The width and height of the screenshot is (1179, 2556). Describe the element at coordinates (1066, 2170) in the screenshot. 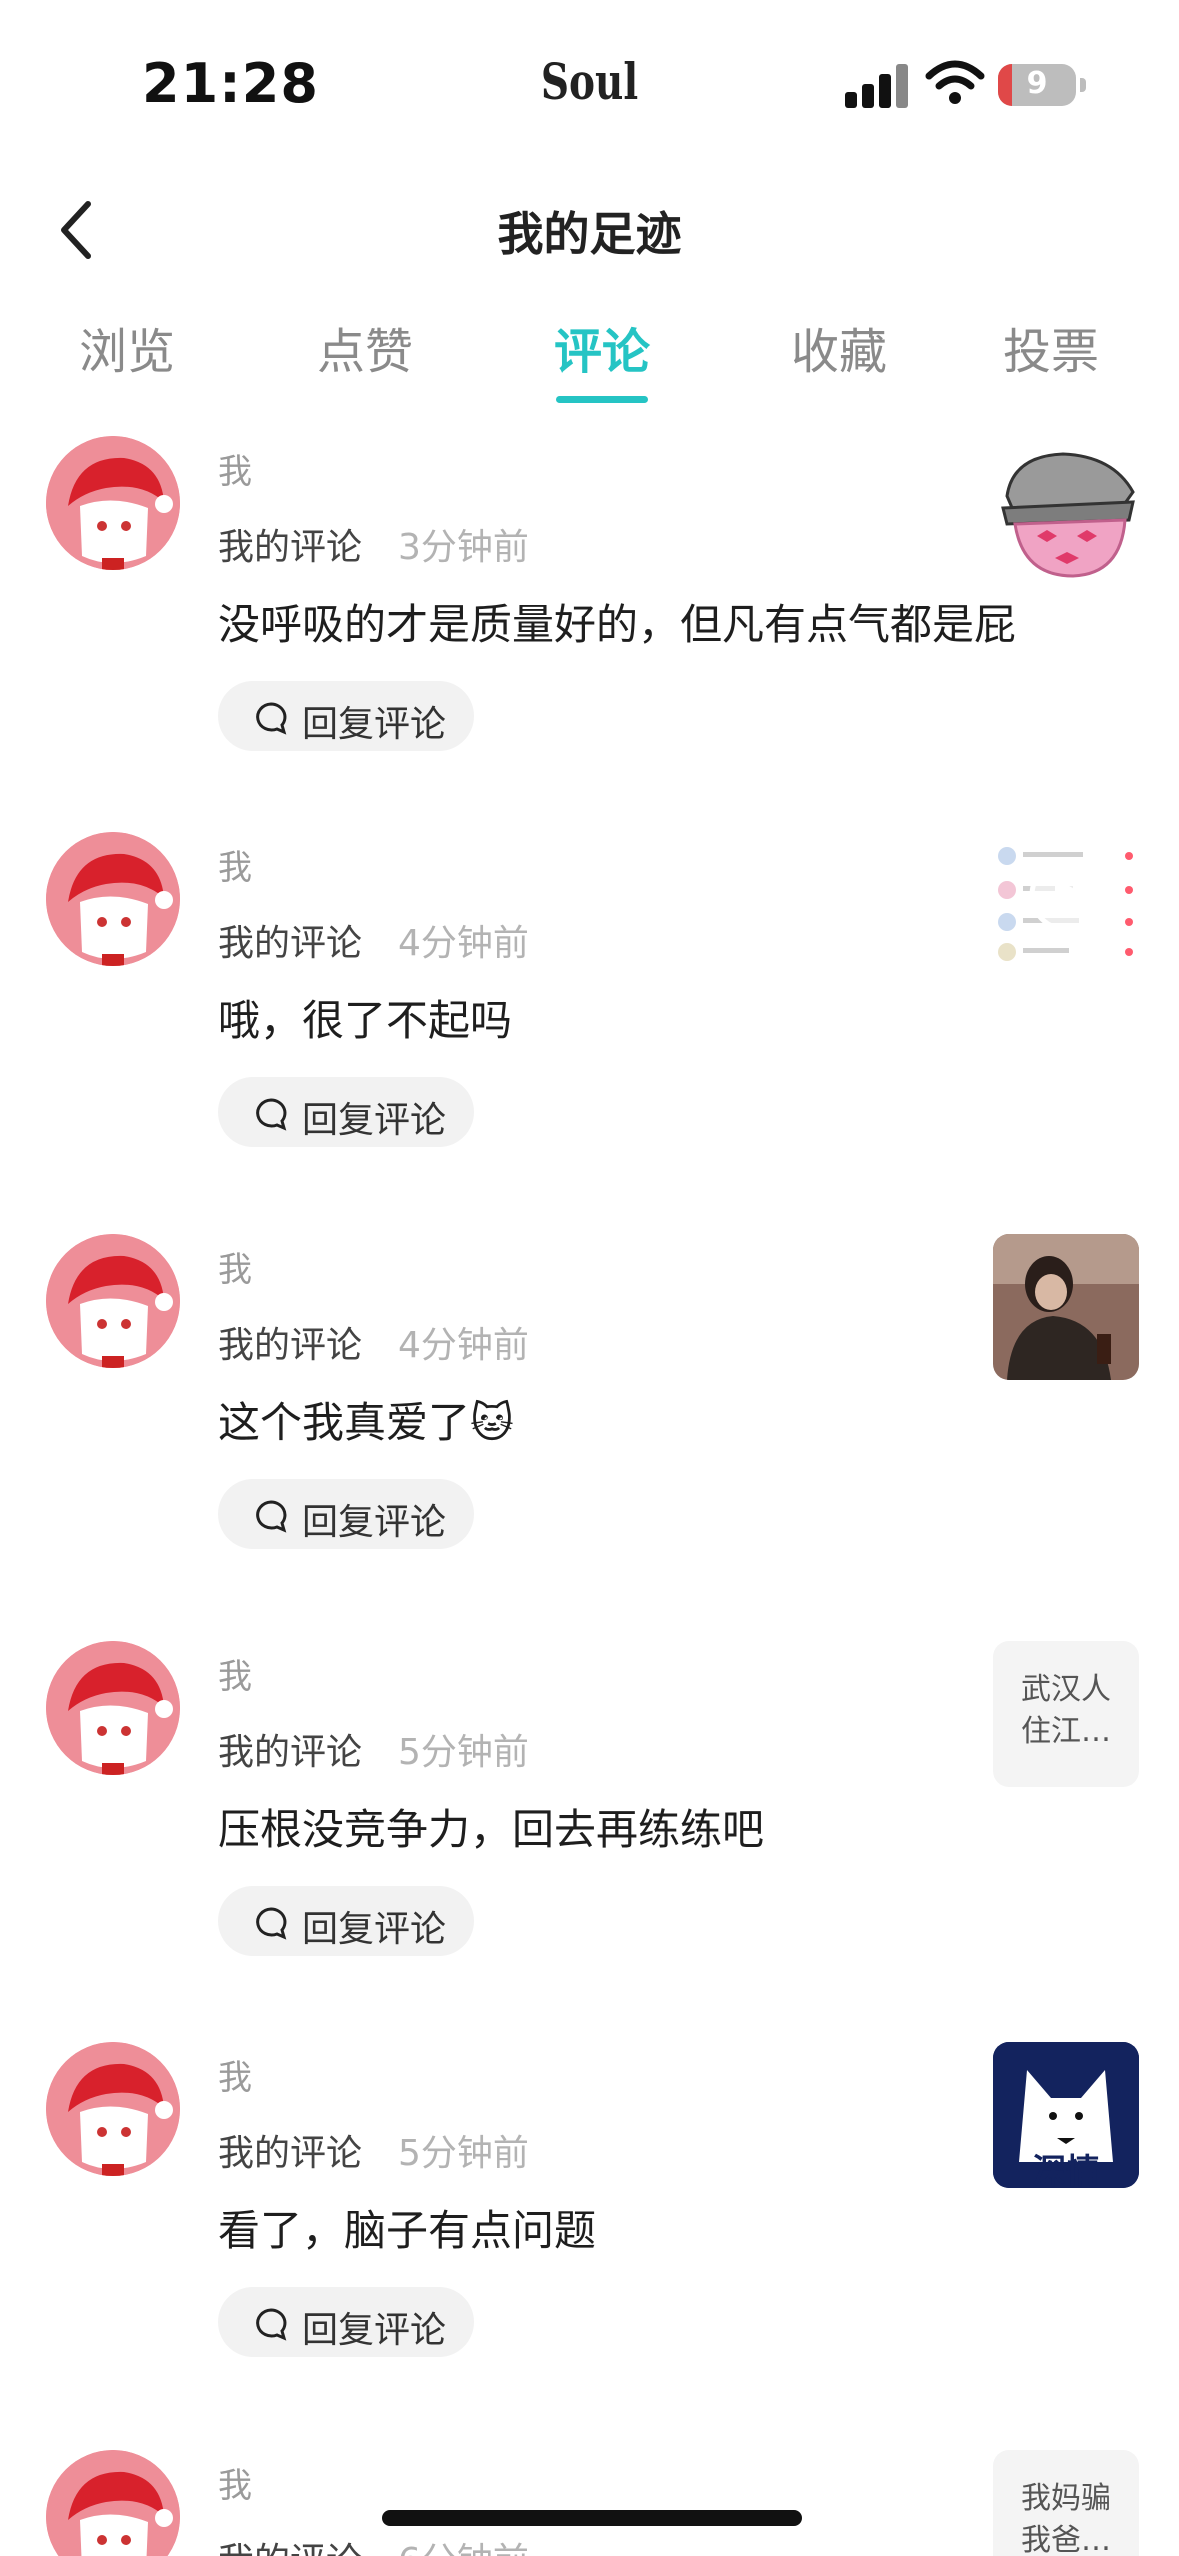

I see `thumbnail-caption: 深情` at that location.